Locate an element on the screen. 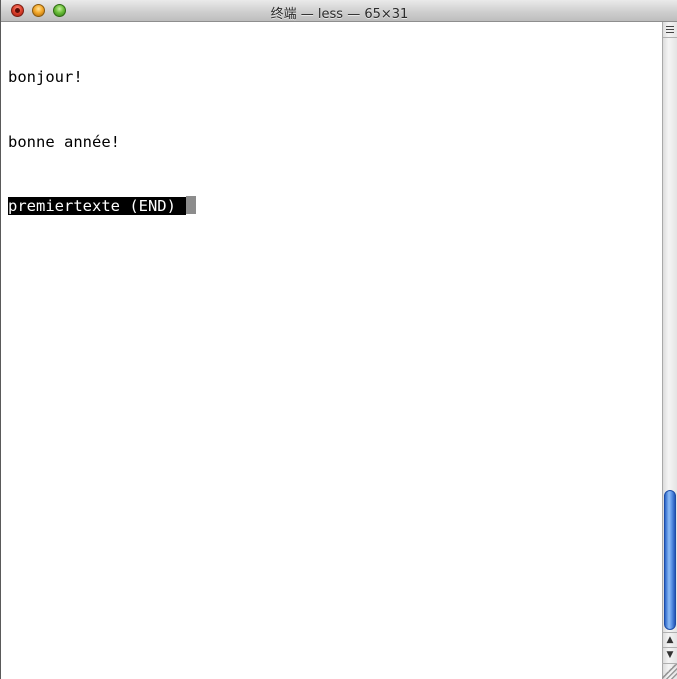 This screenshot has width=677, height=679. arrow-up-icon: ▲ is located at coordinates (670, 639).